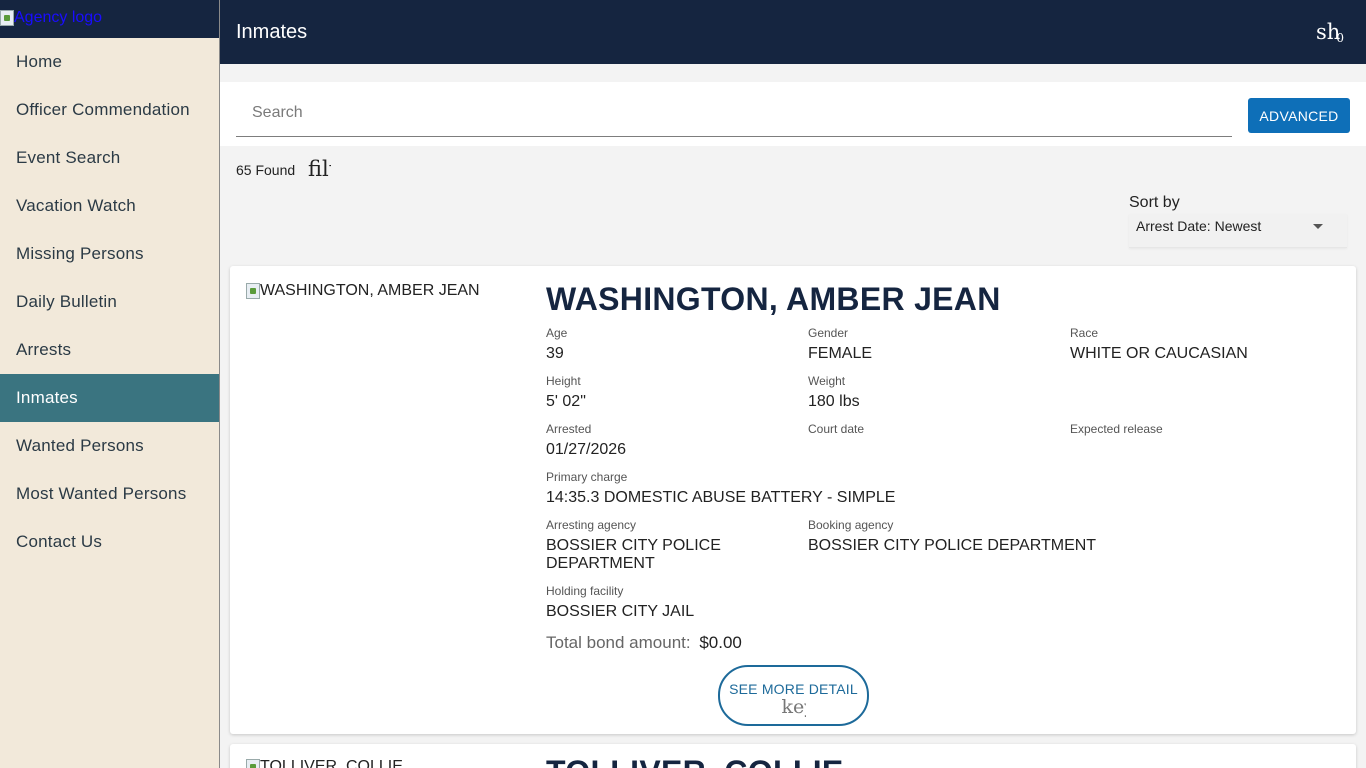  What do you see at coordinates (109, 110) in the screenshot?
I see `sidebar-item-officer-commendation: Officer Commendation` at bounding box center [109, 110].